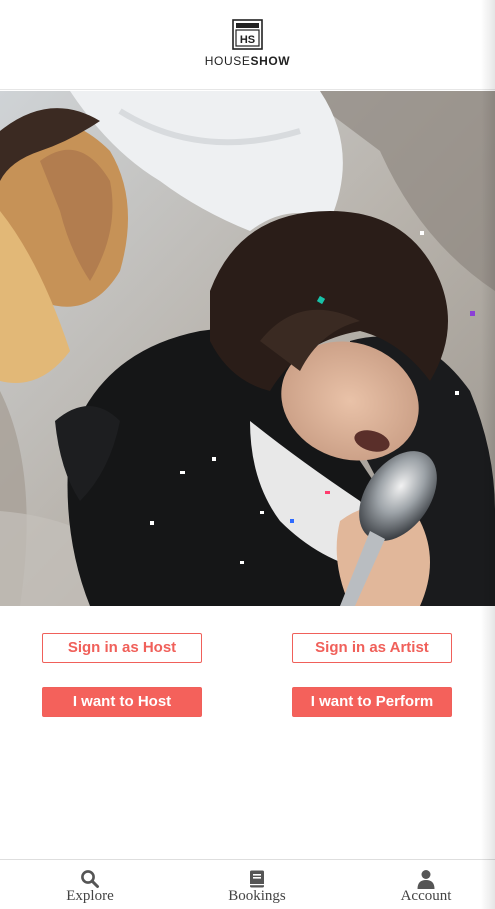 Image resolution: width=495 pixels, height=909 pixels. I want to click on logo-wordmark: HOUSESHOW, so click(247, 61).